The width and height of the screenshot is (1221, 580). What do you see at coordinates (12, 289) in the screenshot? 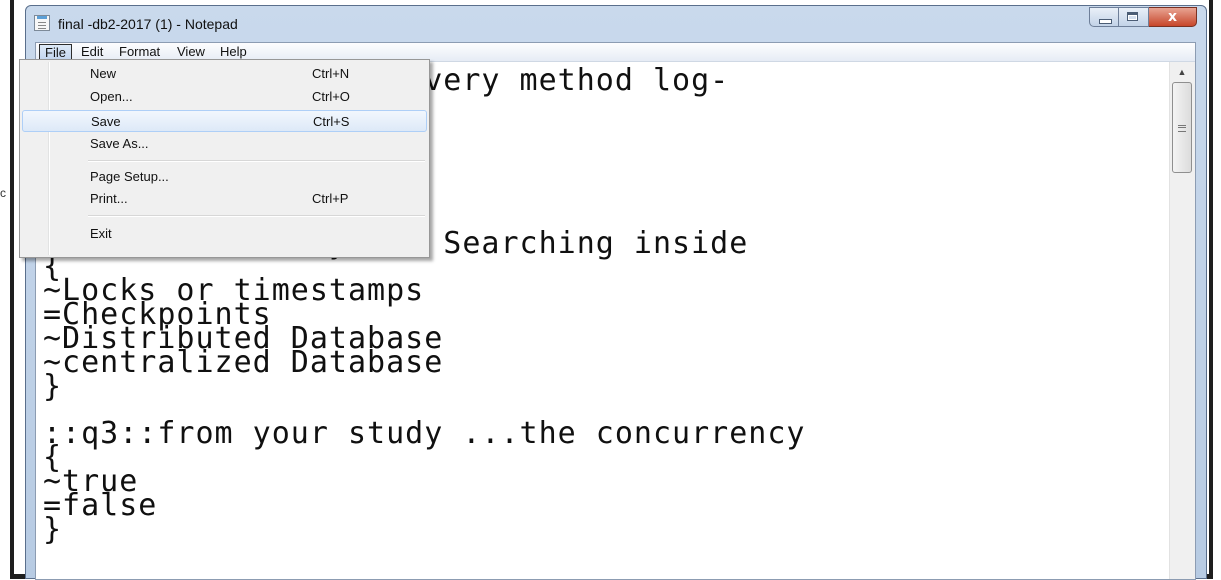
I see `background-border-left` at bounding box center [12, 289].